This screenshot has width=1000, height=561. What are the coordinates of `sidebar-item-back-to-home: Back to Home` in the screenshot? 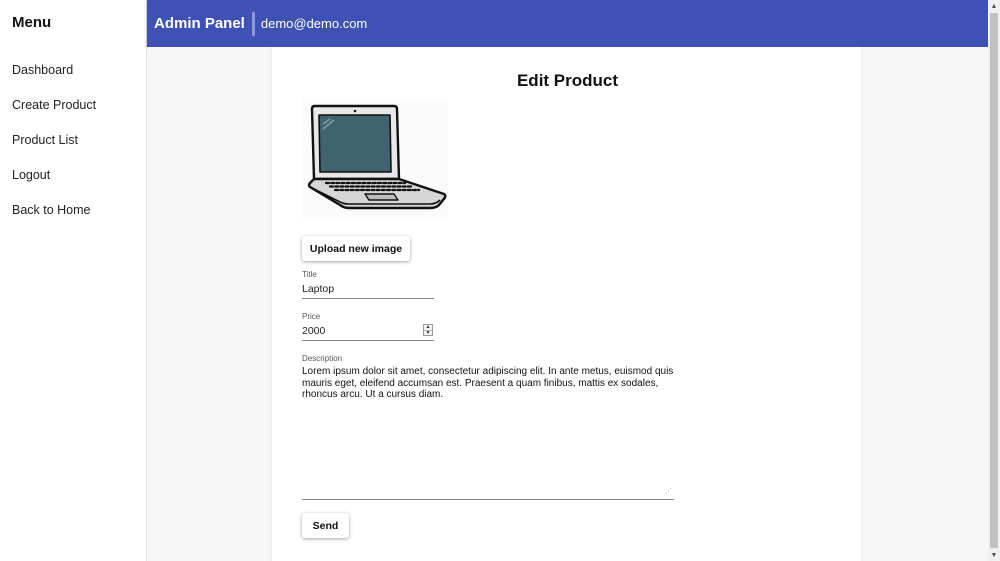 It's located at (73, 215).